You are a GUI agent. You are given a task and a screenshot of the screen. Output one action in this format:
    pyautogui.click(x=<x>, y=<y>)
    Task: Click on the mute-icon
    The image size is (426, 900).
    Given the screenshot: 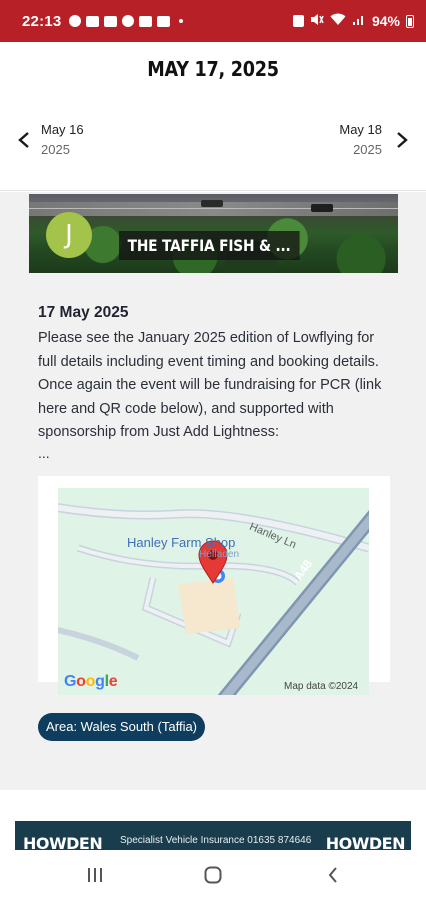 What is the action you would take?
    pyautogui.click(x=317, y=21)
    